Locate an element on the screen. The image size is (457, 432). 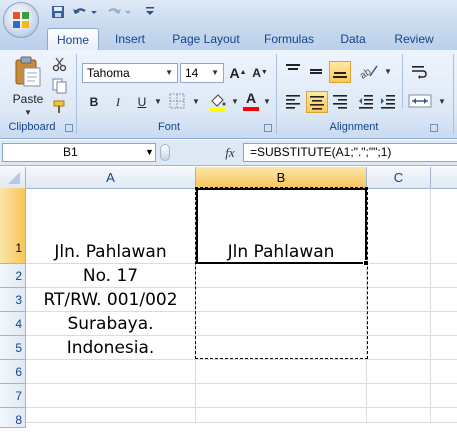
borders-button is located at coordinates (179, 102).